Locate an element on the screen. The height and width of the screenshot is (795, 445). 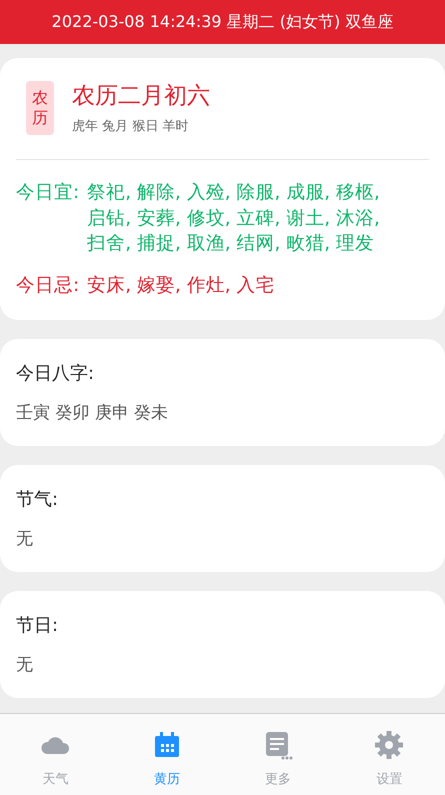
section-value: 壬寅 癸卯 庚申 癸未 is located at coordinates (93, 413).